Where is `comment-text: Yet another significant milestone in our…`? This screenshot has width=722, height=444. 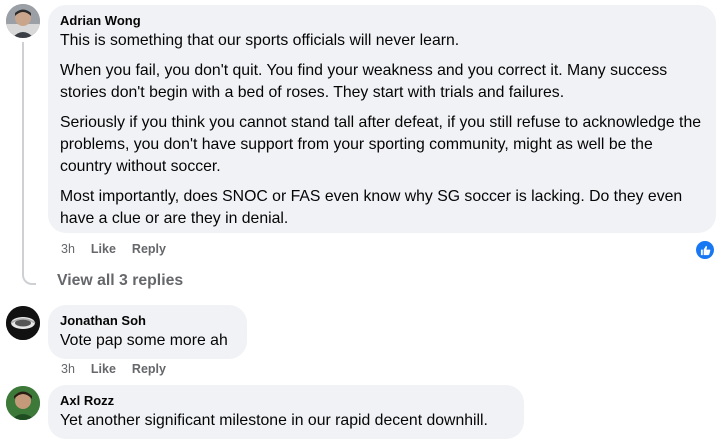 comment-text: Yet another significant milestone in our… is located at coordinates (274, 420).